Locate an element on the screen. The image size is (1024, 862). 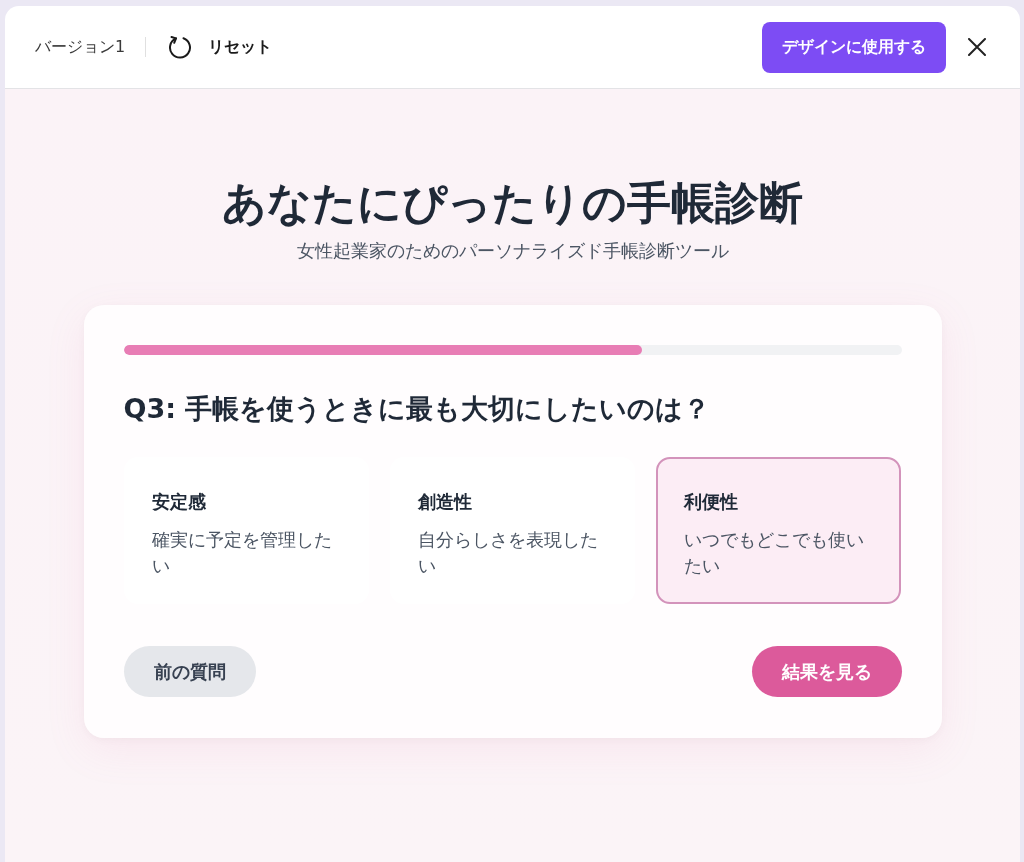
option-description: いつでもどこでも使いたい is located at coordinates (775, 553).